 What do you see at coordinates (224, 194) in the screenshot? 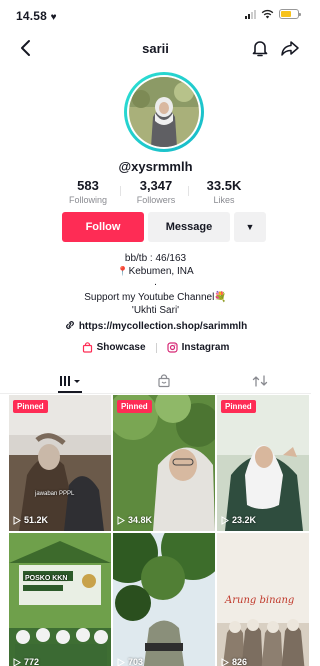
I see `stat-likes: 33.5K Likes` at bounding box center [224, 194].